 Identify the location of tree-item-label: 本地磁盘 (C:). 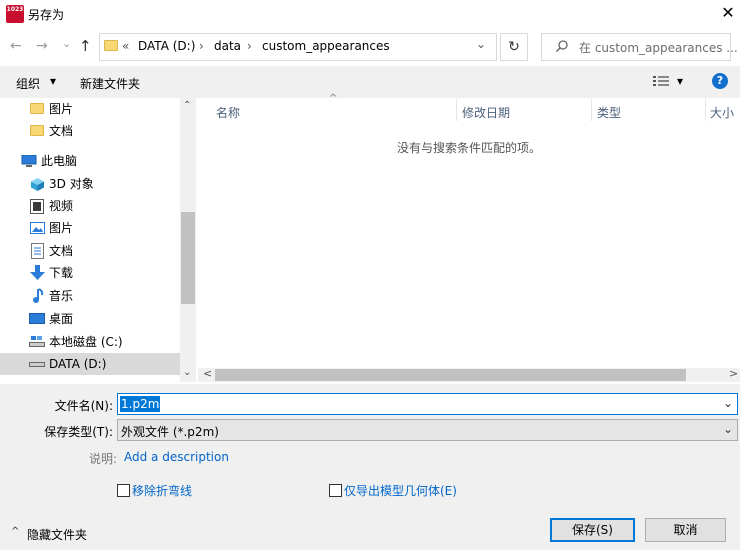
(86, 342).